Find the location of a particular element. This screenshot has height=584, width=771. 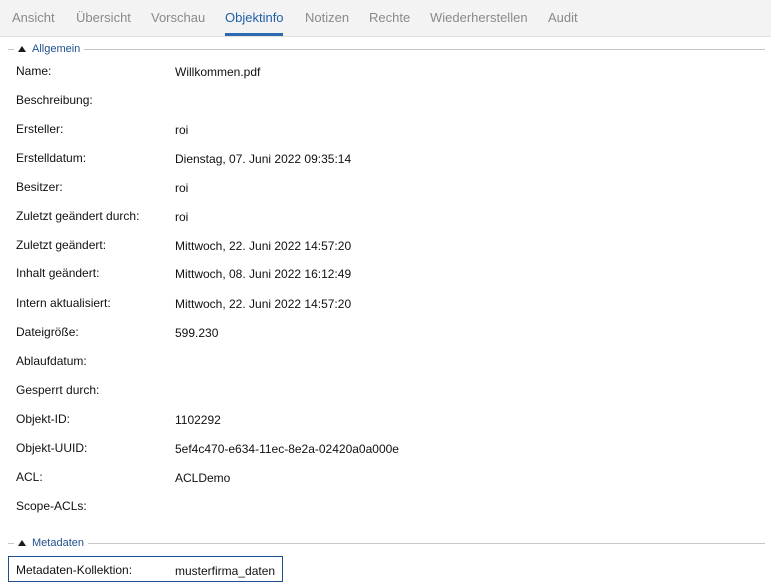

field-label: Name: is located at coordinates (34, 71).